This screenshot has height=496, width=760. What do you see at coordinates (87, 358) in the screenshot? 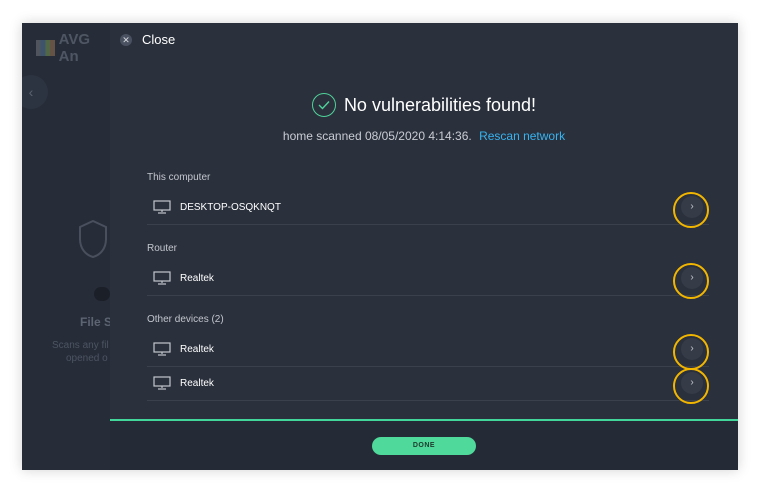
I see `background-desc-line-2: opened o` at bounding box center [87, 358].